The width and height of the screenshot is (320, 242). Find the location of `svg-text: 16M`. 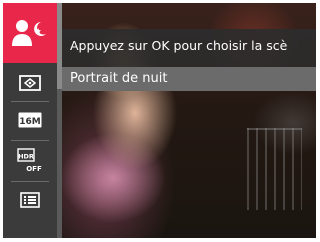

svg-text: 16M is located at coordinates (30, 122).